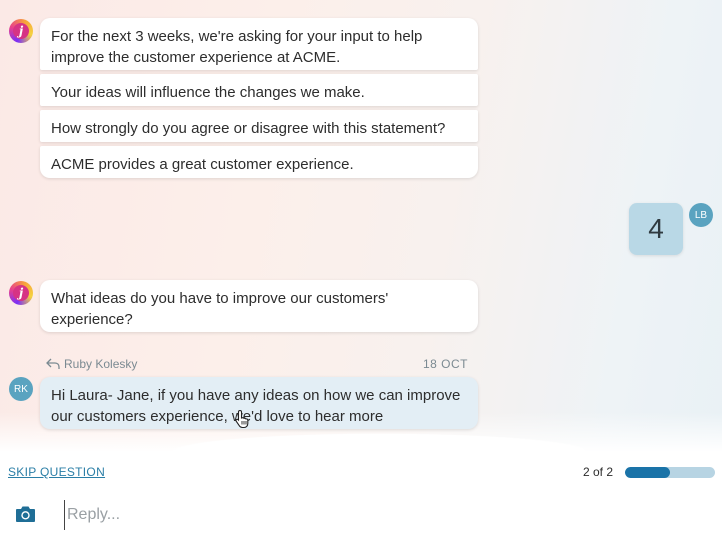 The image size is (722, 540). Describe the element at coordinates (53, 363) in the screenshot. I see `reply-arrow-icon` at that location.